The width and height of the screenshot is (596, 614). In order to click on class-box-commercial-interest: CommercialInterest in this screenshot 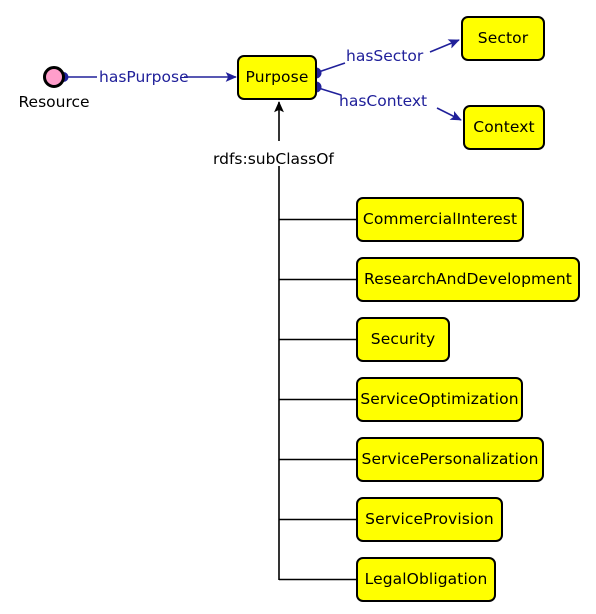, I will do `click(440, 219)`.